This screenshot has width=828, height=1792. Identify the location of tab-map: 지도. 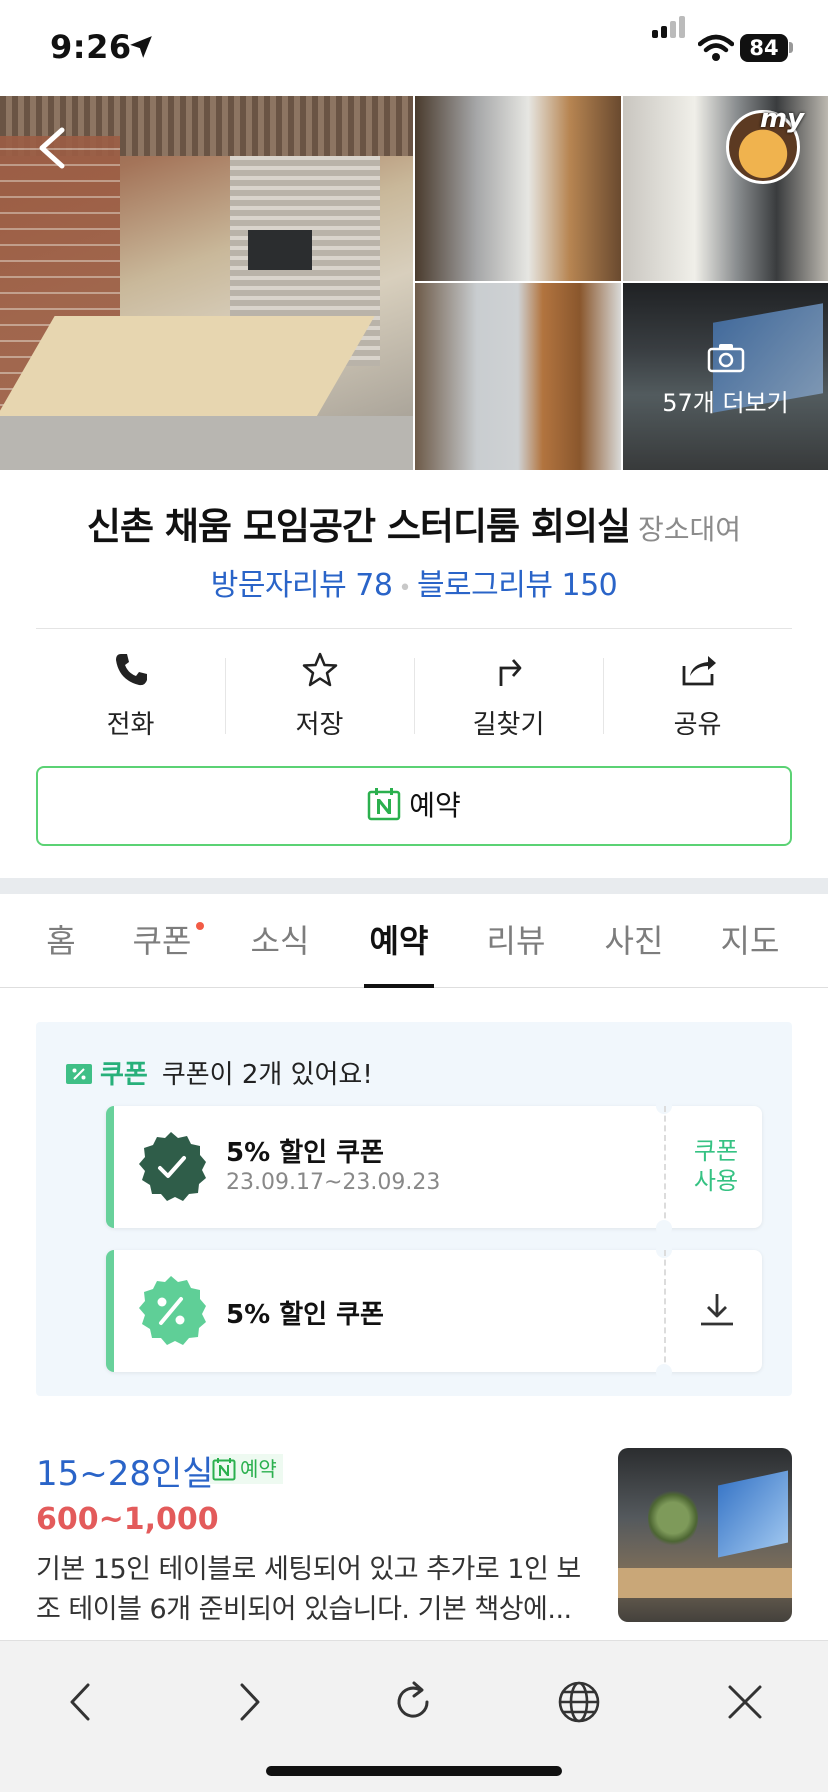
(750, 941).